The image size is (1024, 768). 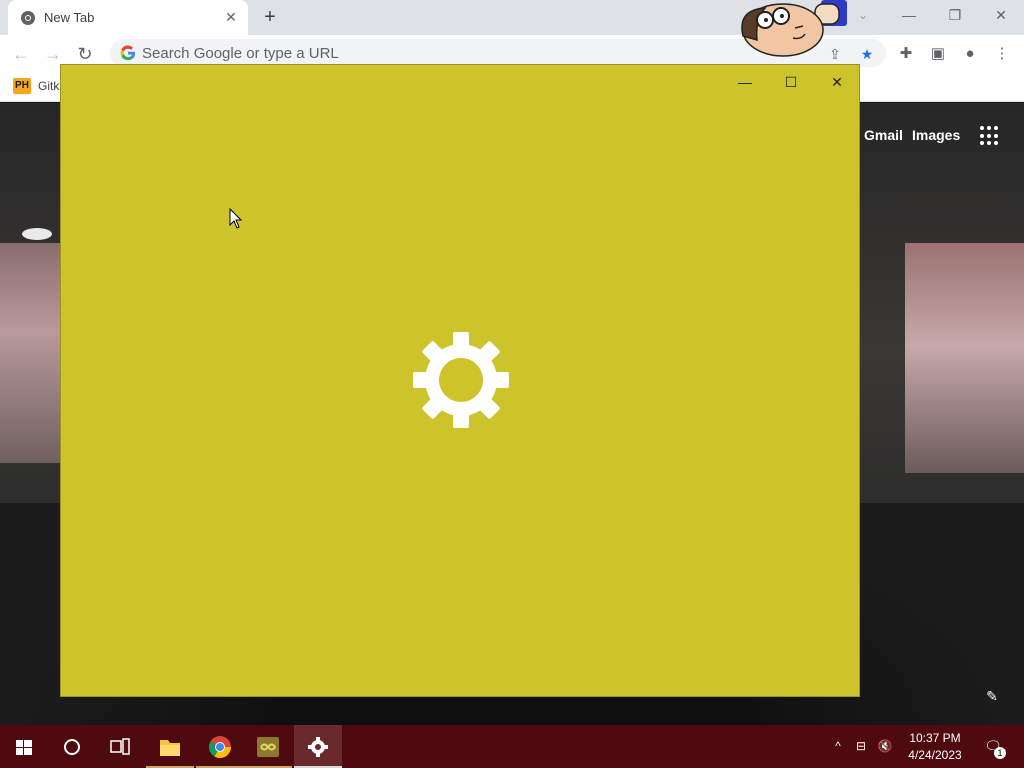 I want to click on gmail-link: Gmail, so click(x=883, y=135).